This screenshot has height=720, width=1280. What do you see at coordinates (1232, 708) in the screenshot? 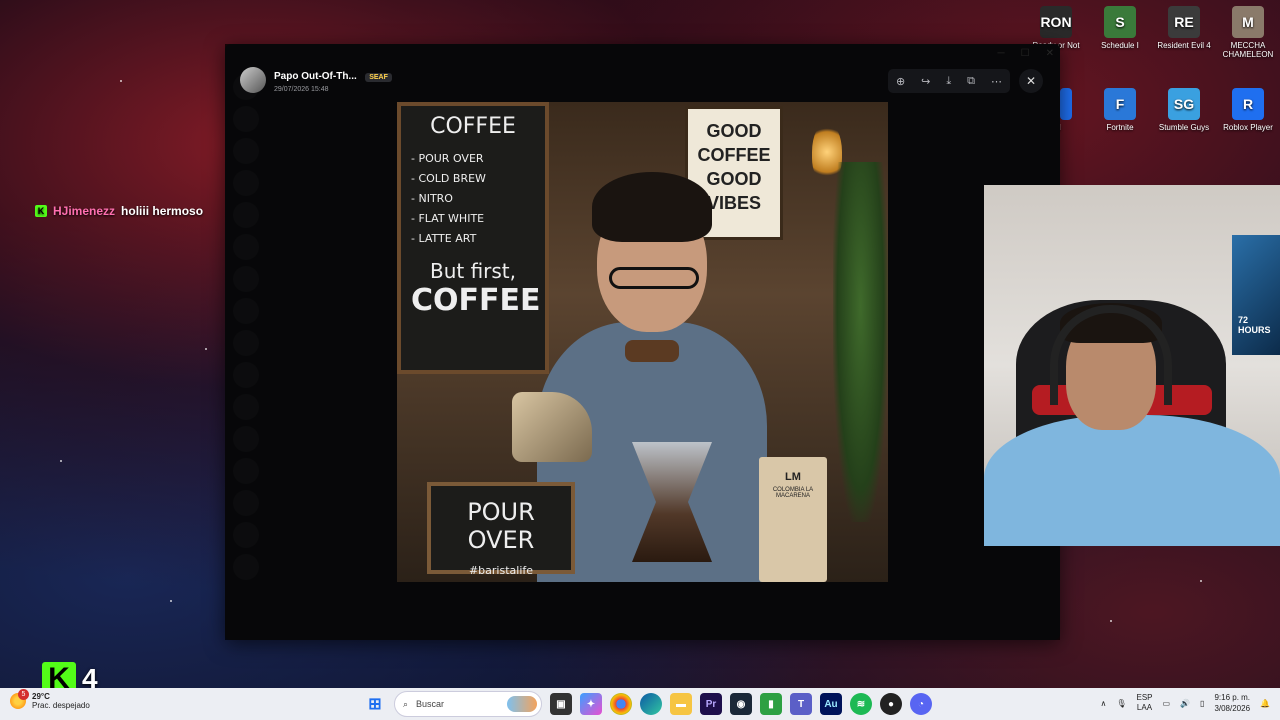
I see `clock-date: 3/08/2026` at bounding box center [1232, 708].